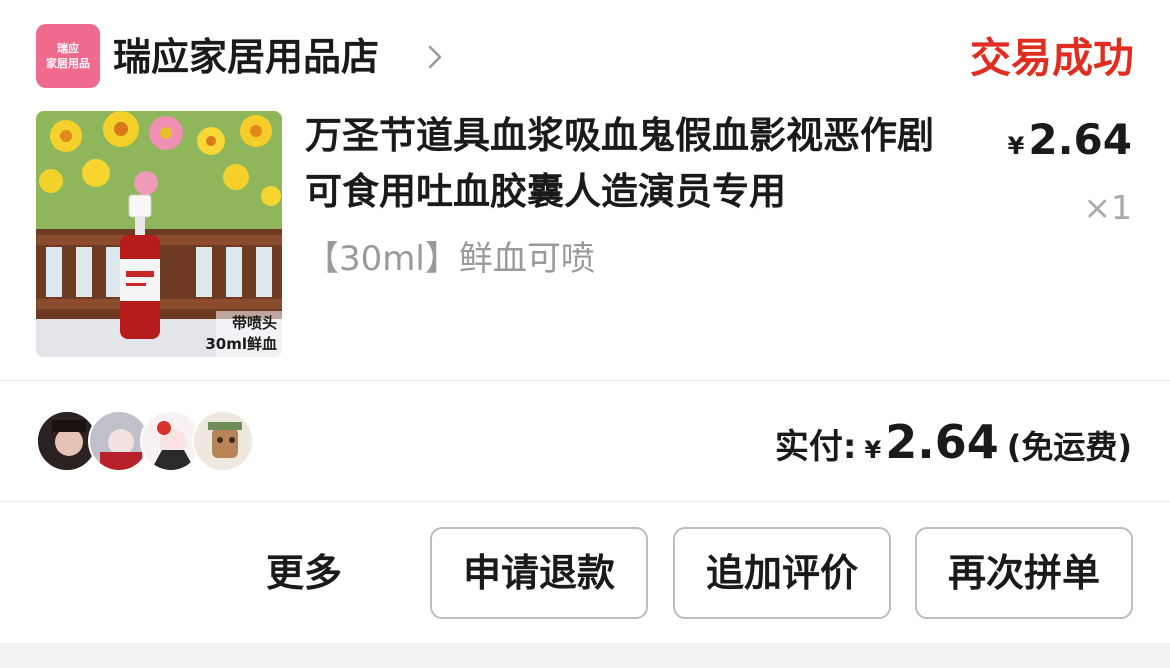 The width and height of the screenshot is (1170, 668). What do you see at coordinates (241, 344) in the screenshot?
I see `image-caption-line2: 30ml鲜血` at bounding box center [241, 344].